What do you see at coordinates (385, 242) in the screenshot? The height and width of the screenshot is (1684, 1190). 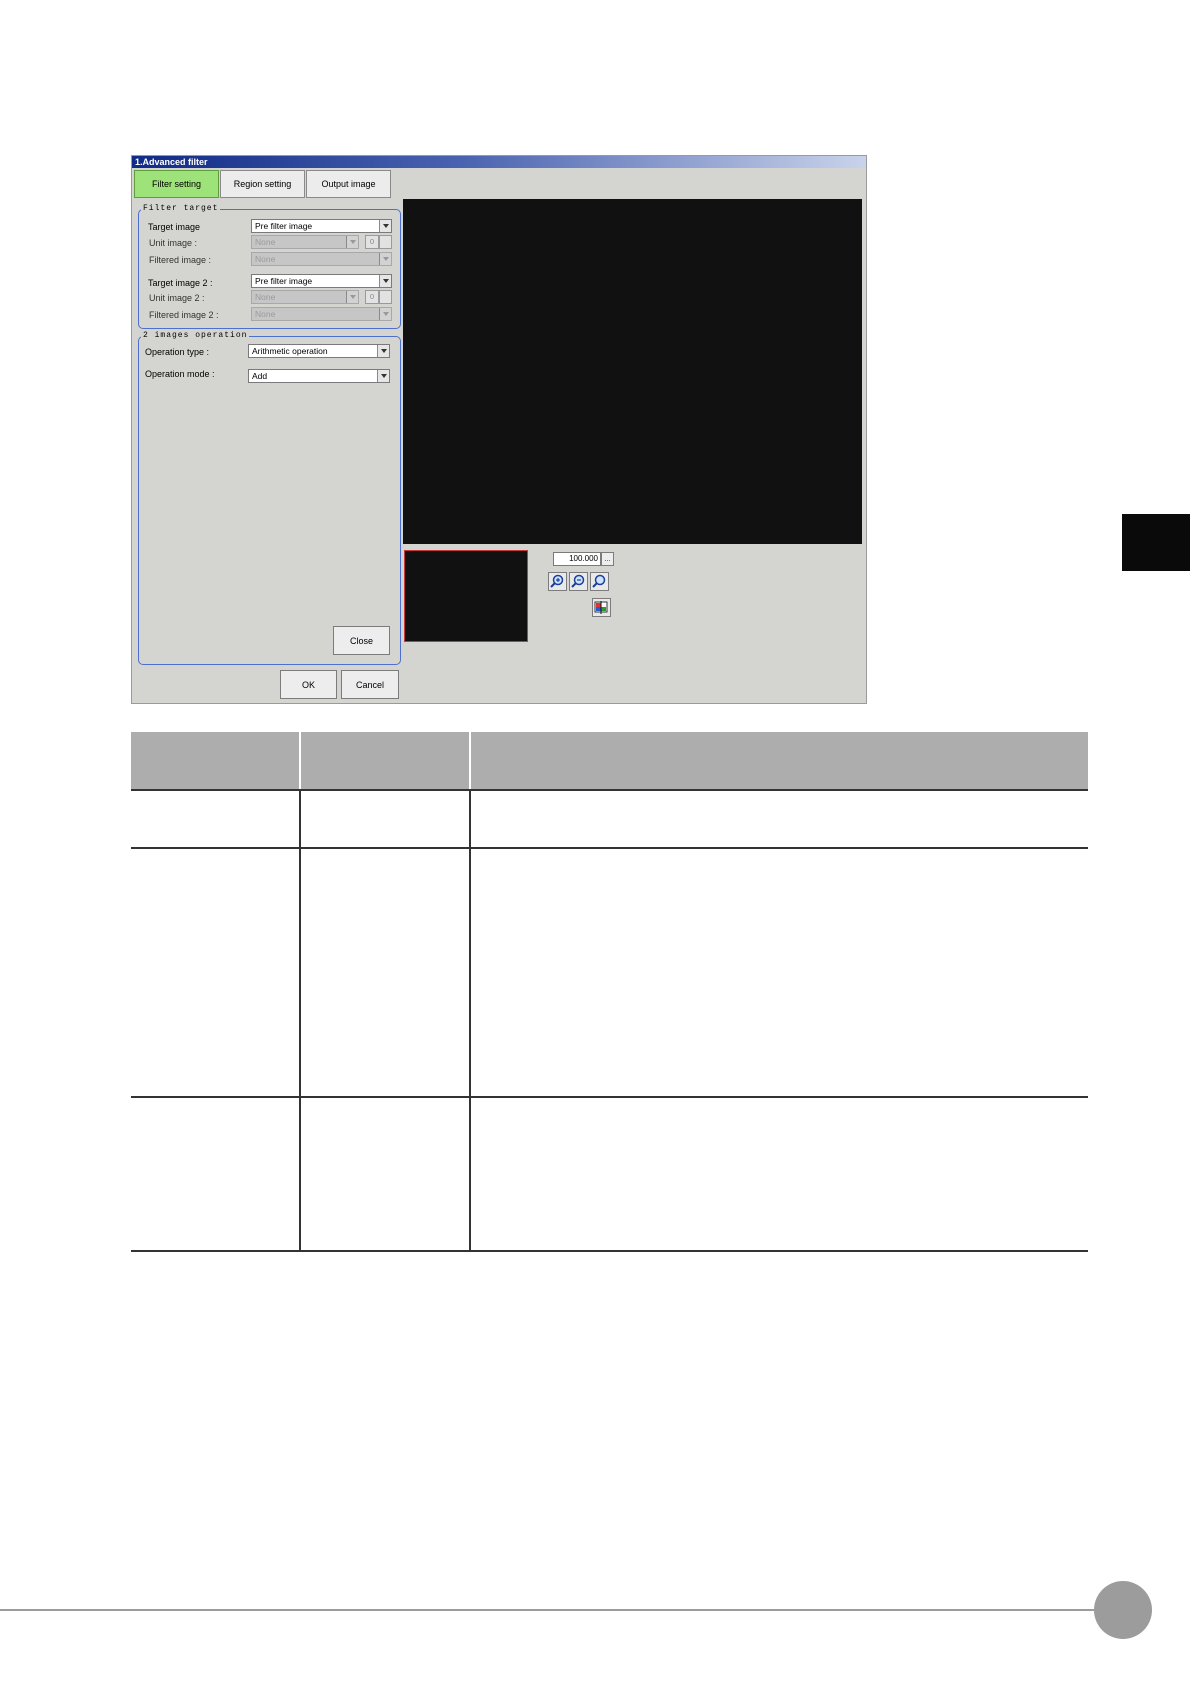 I see `unit-image-spin` at bounding box center [385, 242].